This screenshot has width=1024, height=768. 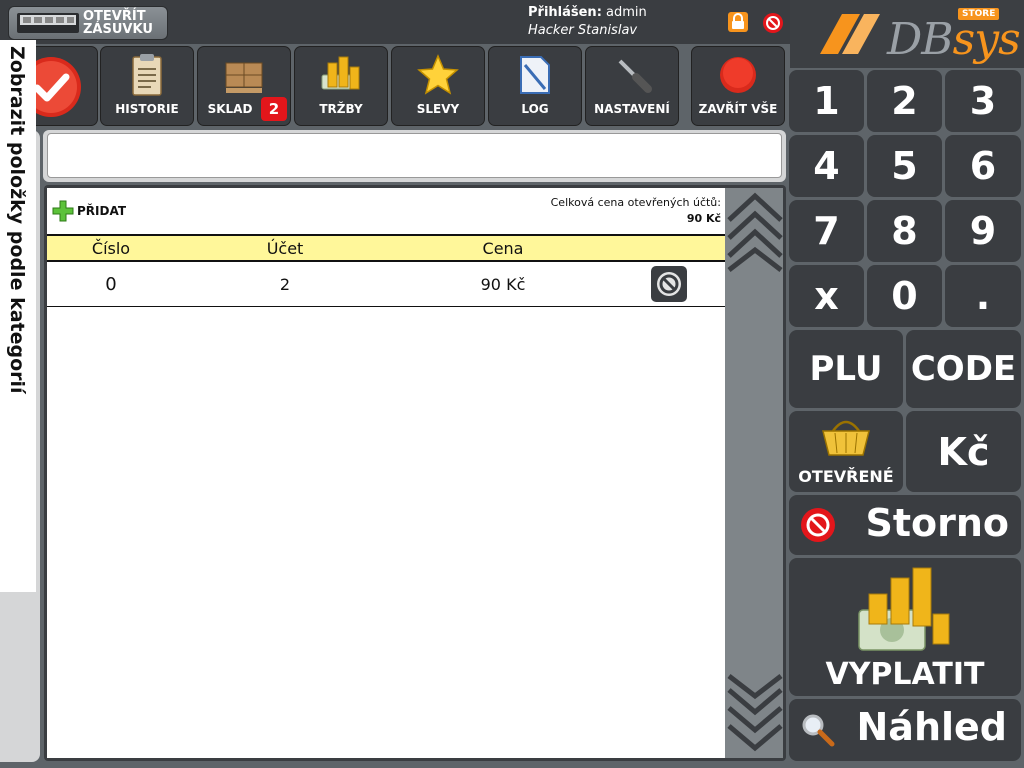 What do you see at coordinates (983, 101) in the screenshot?
I see `key-3: 3` at bounding box center [983, 101].